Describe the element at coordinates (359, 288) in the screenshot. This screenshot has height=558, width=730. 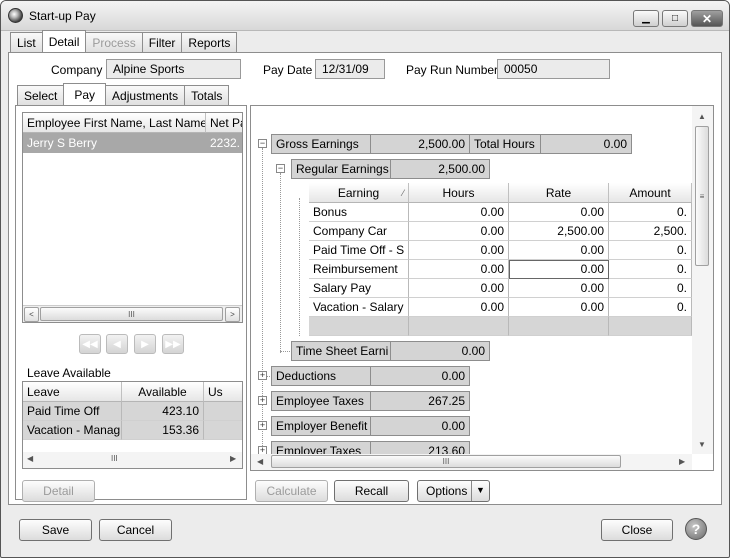
I see `earning-row-earning: Salary Pay` at that location.